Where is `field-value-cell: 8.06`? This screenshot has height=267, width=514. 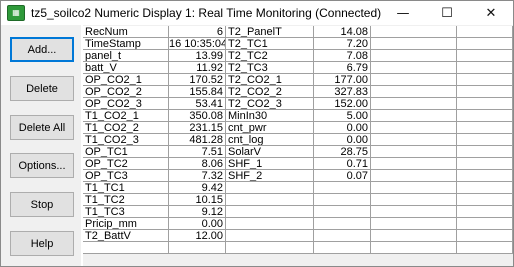
field-value-cell: 8.06 is located at coordinates (197, 164).